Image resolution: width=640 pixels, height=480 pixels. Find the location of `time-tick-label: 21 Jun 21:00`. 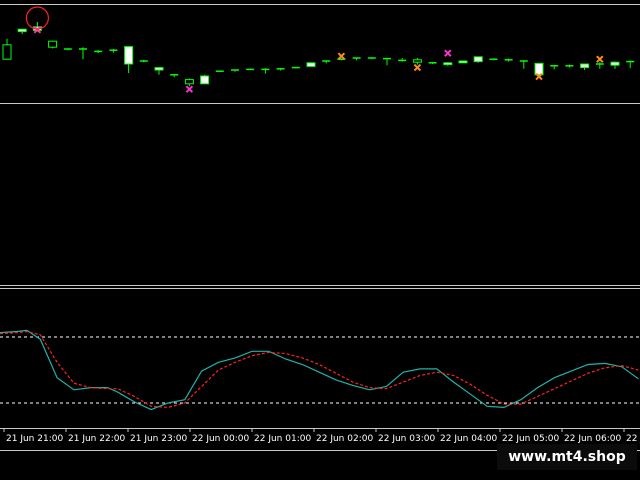

time-tick-label: 21 Jun 21:00 is located at coordinates (34, 439).